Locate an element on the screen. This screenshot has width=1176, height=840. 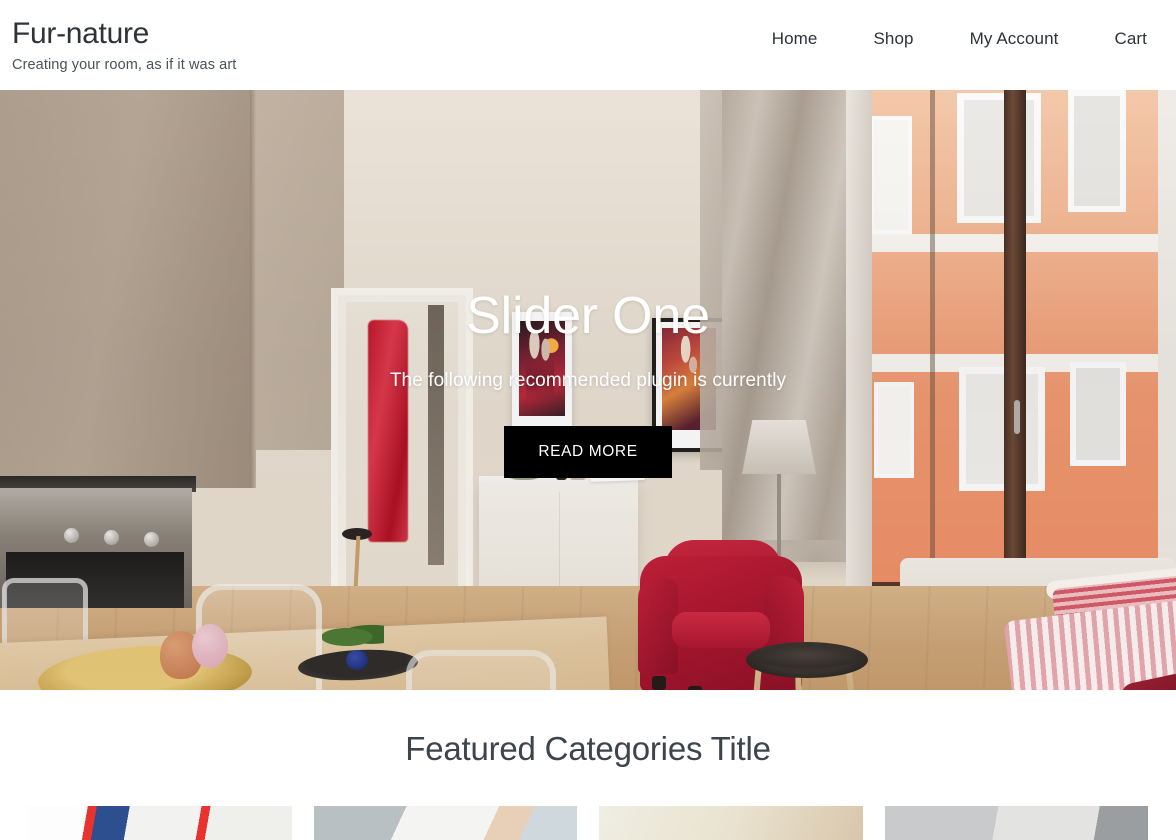
site-title: Fur-nature is located at coordinates (124, 34).